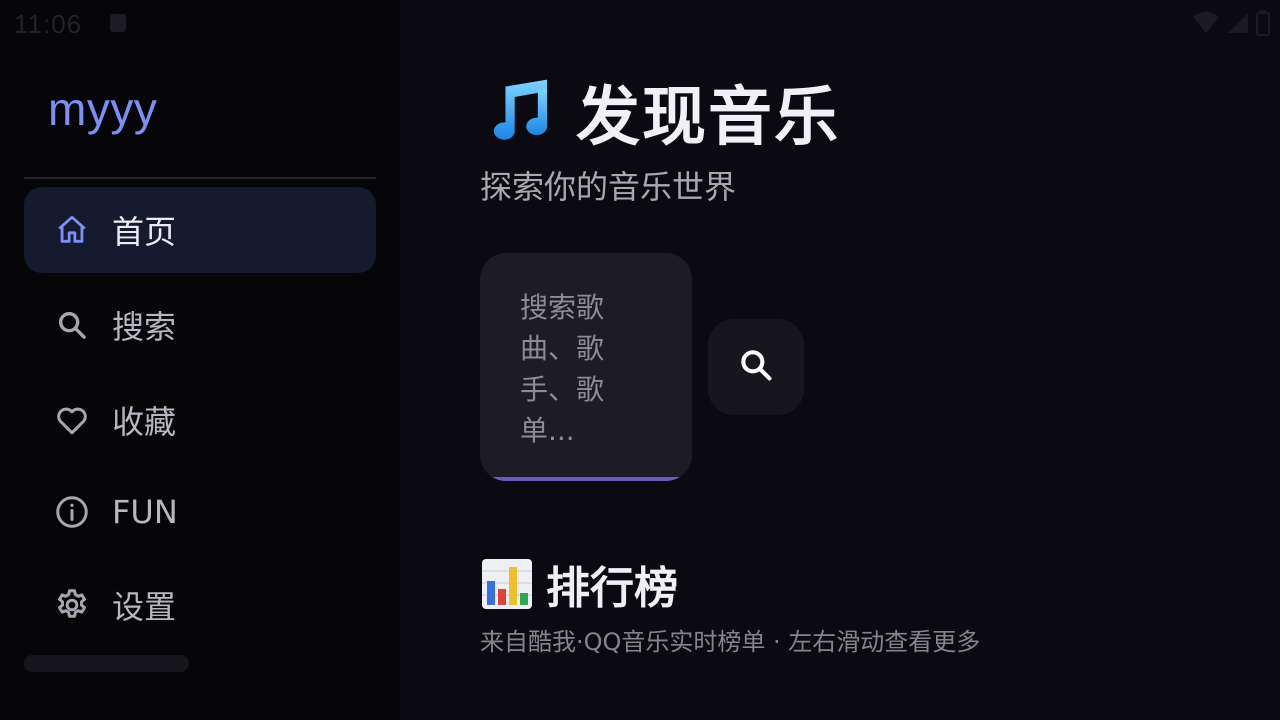  I want to click on sidebar-item-home: 首页, so click(200, 230).